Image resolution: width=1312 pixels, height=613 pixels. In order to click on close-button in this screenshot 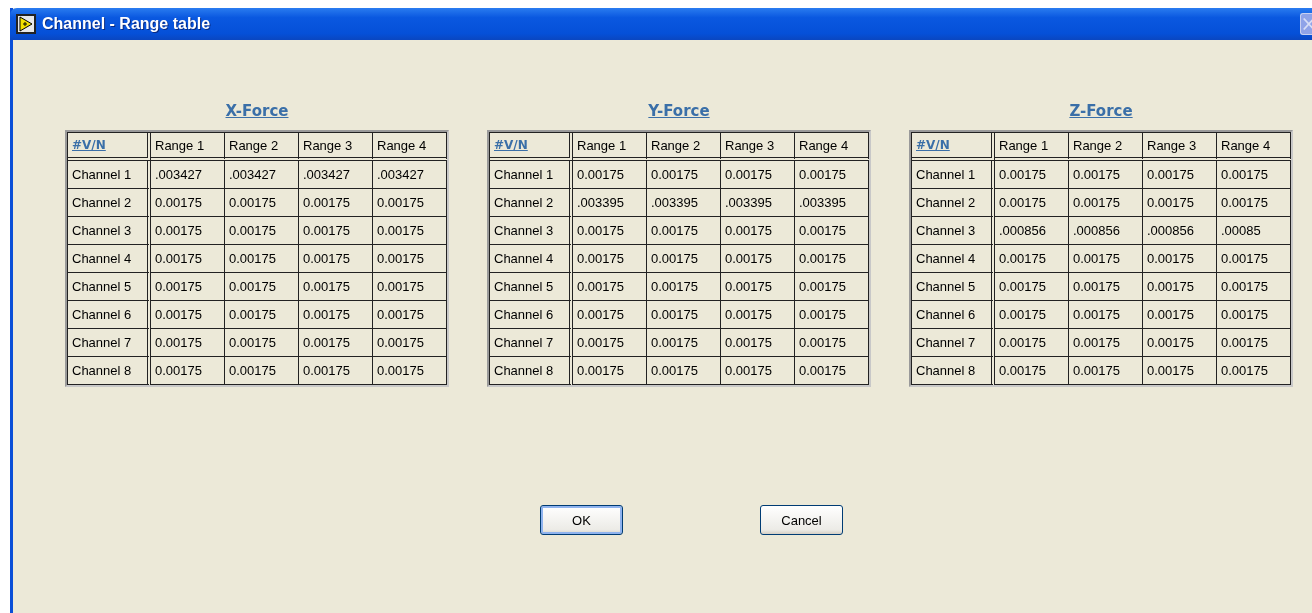, I will do `click(1306, 24)`.